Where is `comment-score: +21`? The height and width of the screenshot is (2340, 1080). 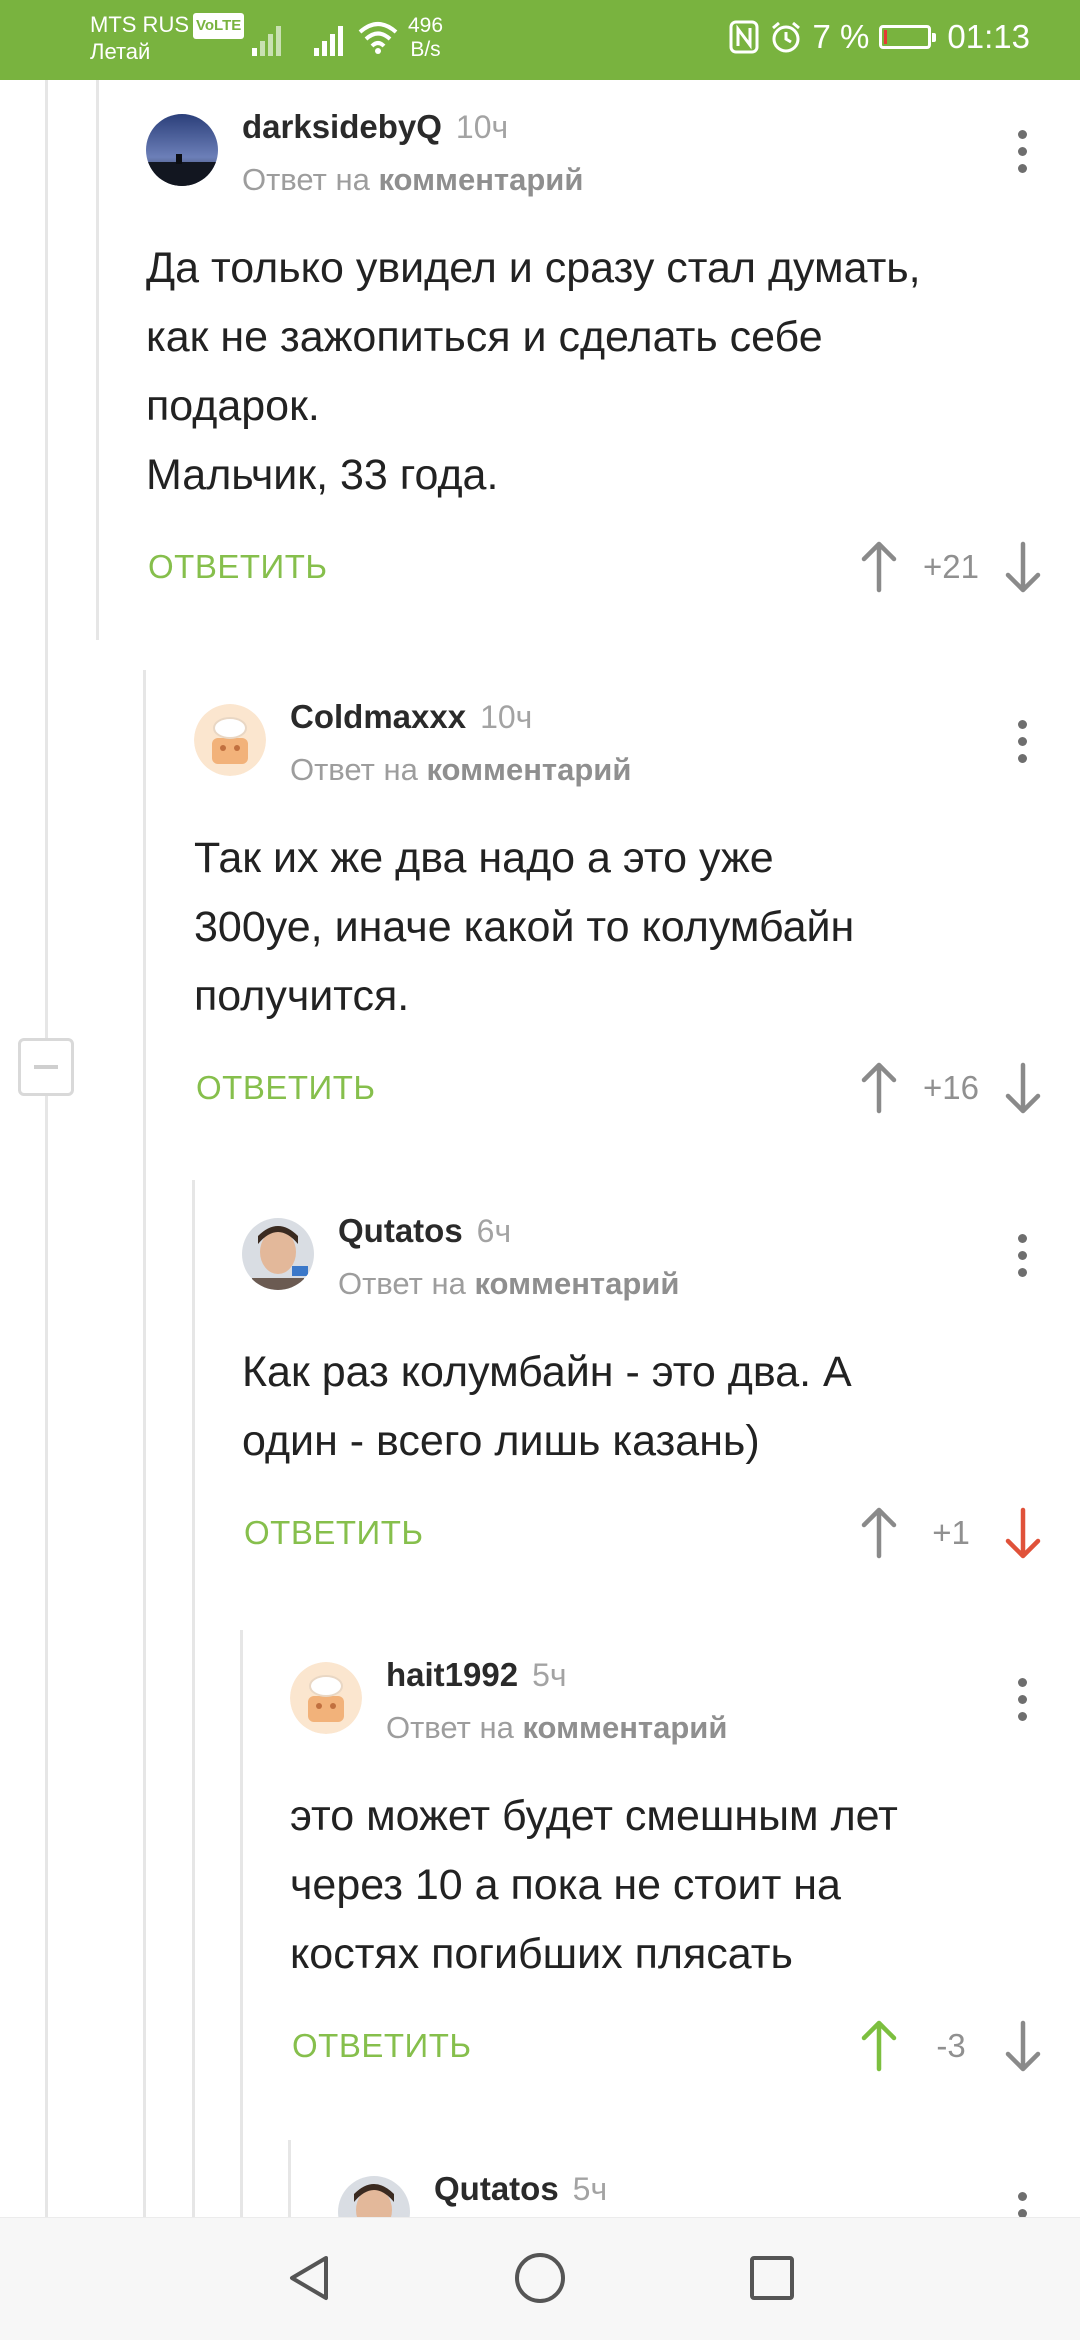
comment-score: +21 is located at coordinates (951, 566).